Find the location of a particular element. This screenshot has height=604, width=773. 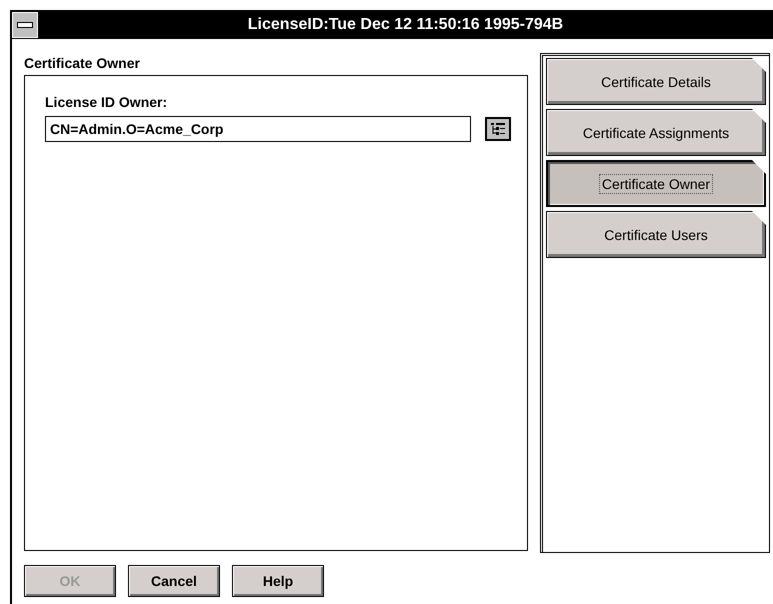

page-tab: Certificate Owner is located at coordinates (656, 183).